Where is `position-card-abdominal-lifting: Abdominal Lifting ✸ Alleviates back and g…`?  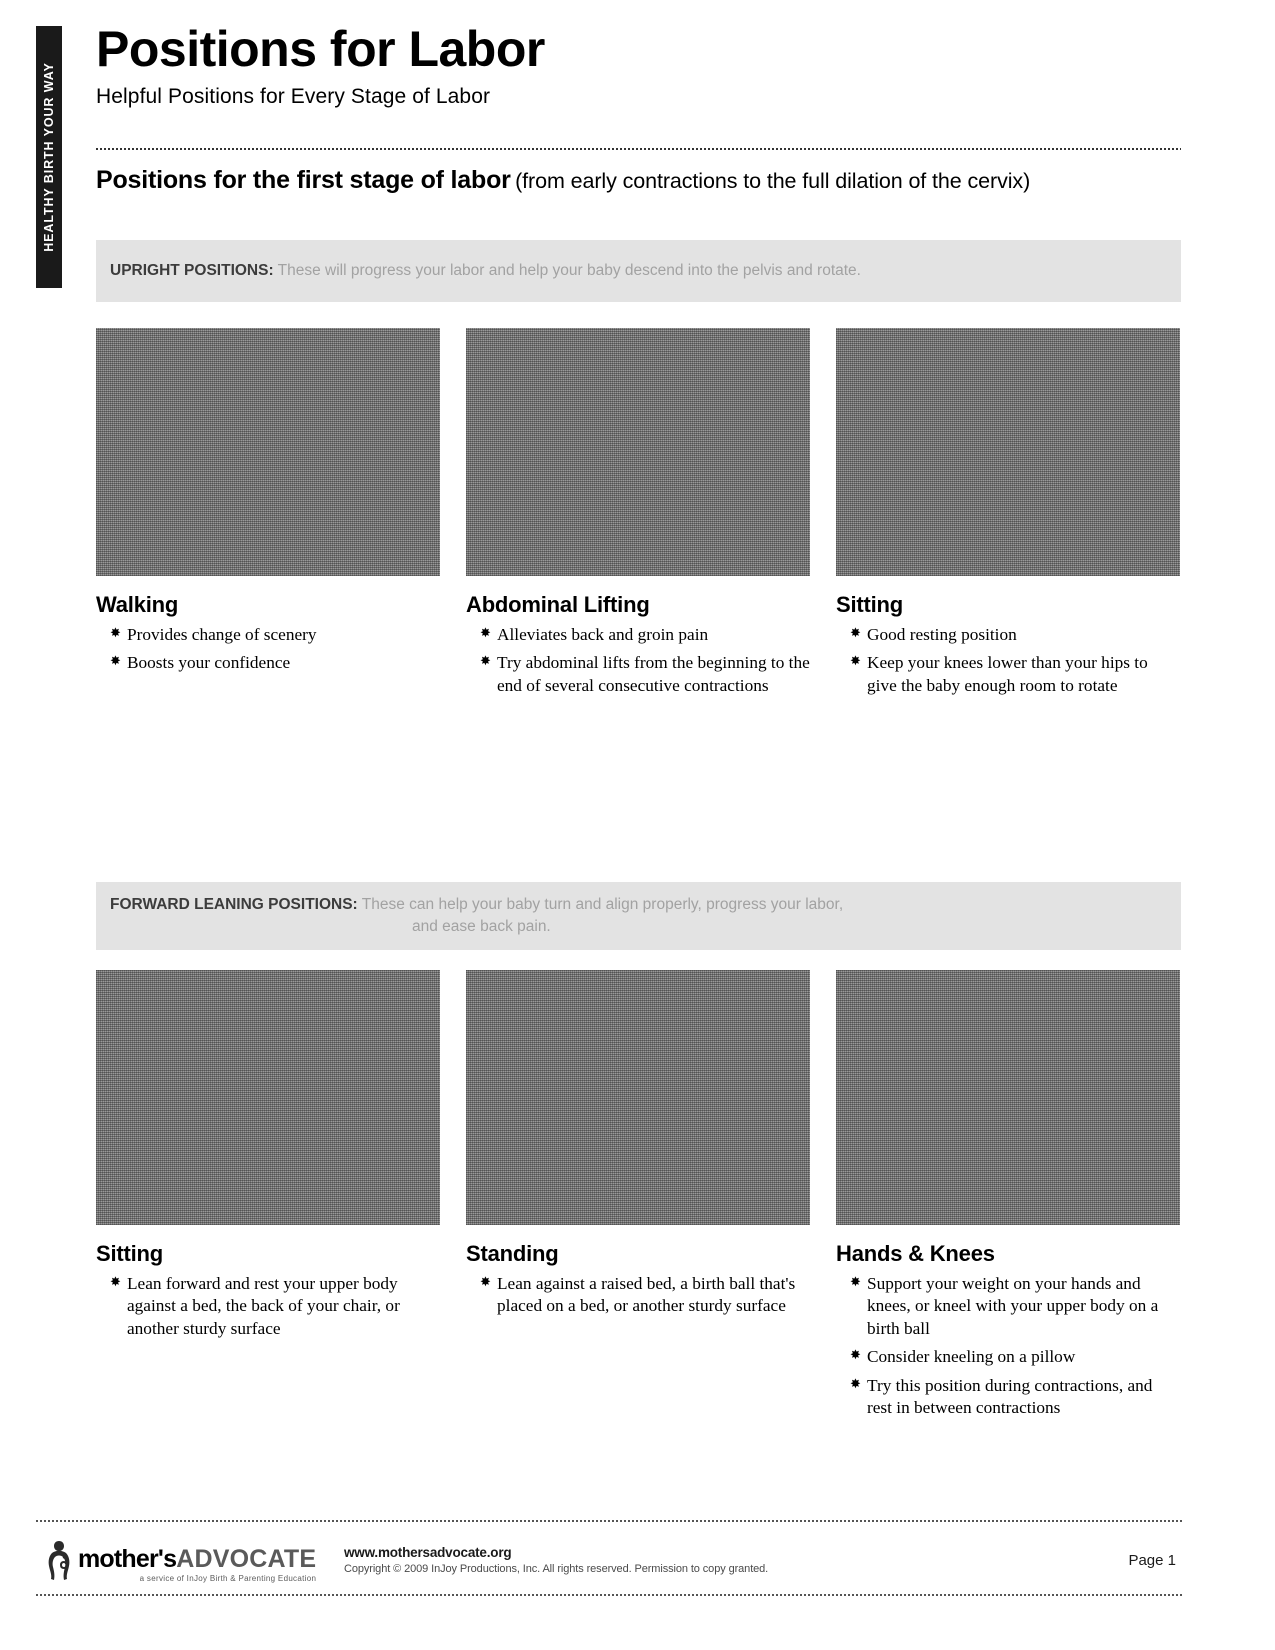
position-card-abdominal-lifting: Abdominal Lifting ✸ Alleviates back and g… is located at coordinates (638, 515).